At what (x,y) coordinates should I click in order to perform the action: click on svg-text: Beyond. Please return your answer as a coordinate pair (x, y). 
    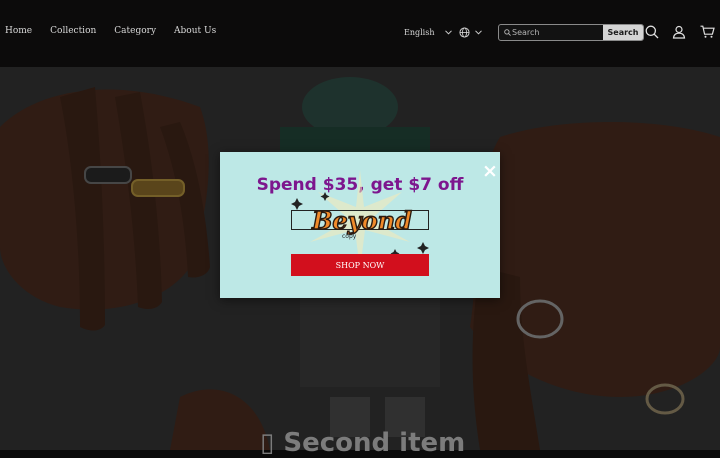
    Looking at the image, I should click on (361, 220).